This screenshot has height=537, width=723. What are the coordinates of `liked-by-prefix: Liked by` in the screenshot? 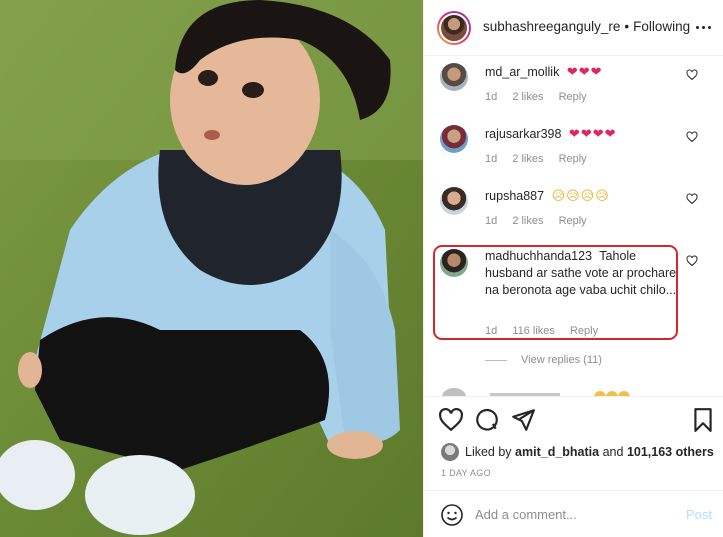 It's located at (488, 452).